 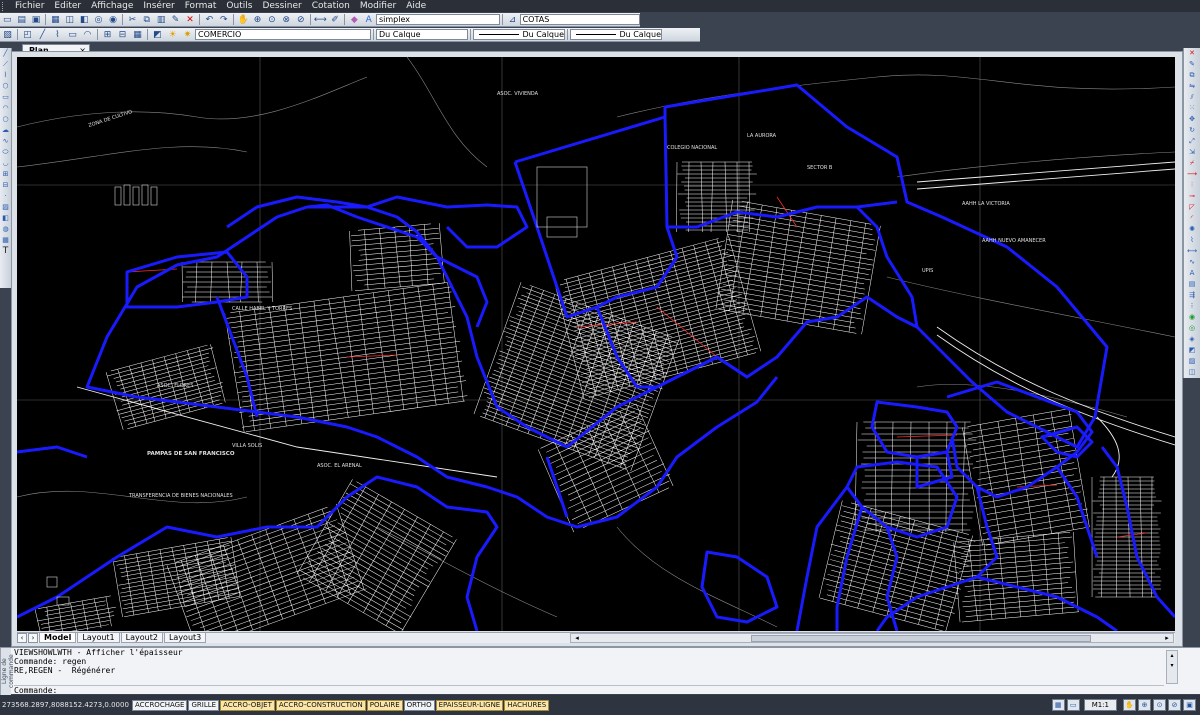 What do you see at coordinates (6, 163) in the screenshot?
I see `ellipse-arc-icon: ◡` at bounding box center [6, 163].